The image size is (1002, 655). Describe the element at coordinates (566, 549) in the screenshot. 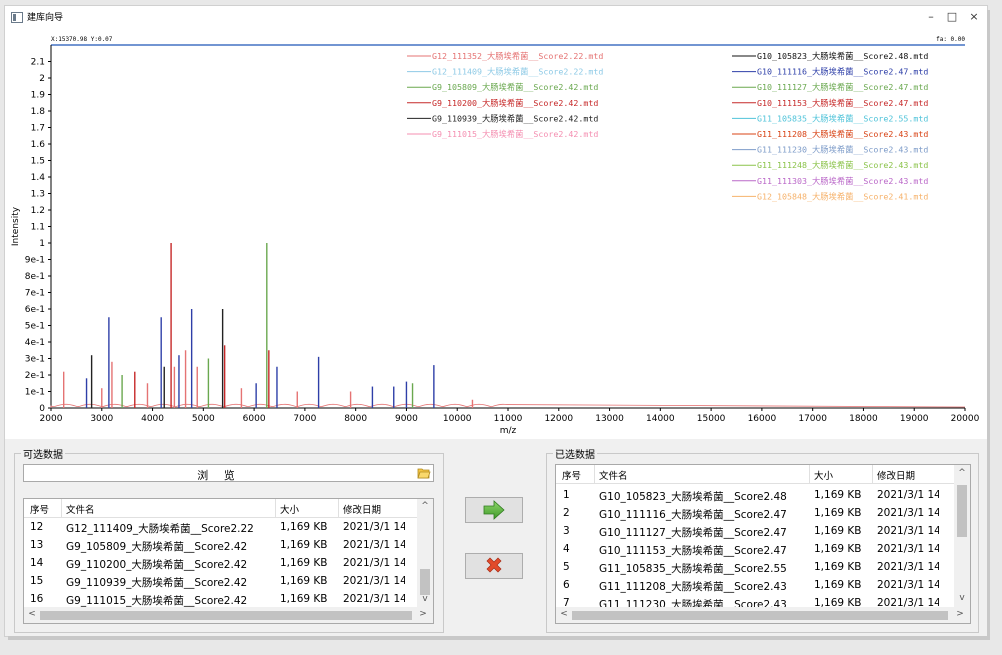

I see `cell-idx: 4` at that location.